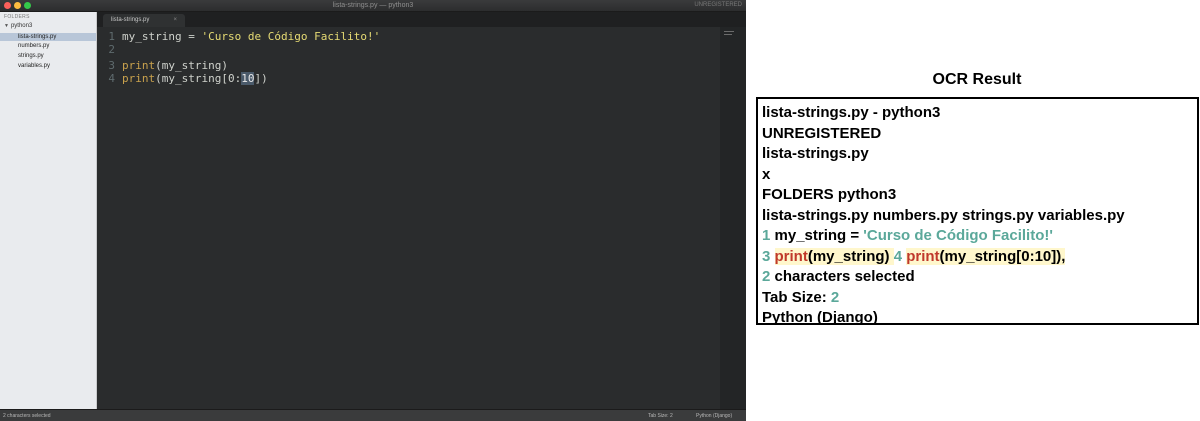 Image resolution: width=1200 pixels, height=421 pixels. Describe the element at coordinates (822, 133) in the screenshot. I see `ocr-line: UNREGISTERED` at that location.